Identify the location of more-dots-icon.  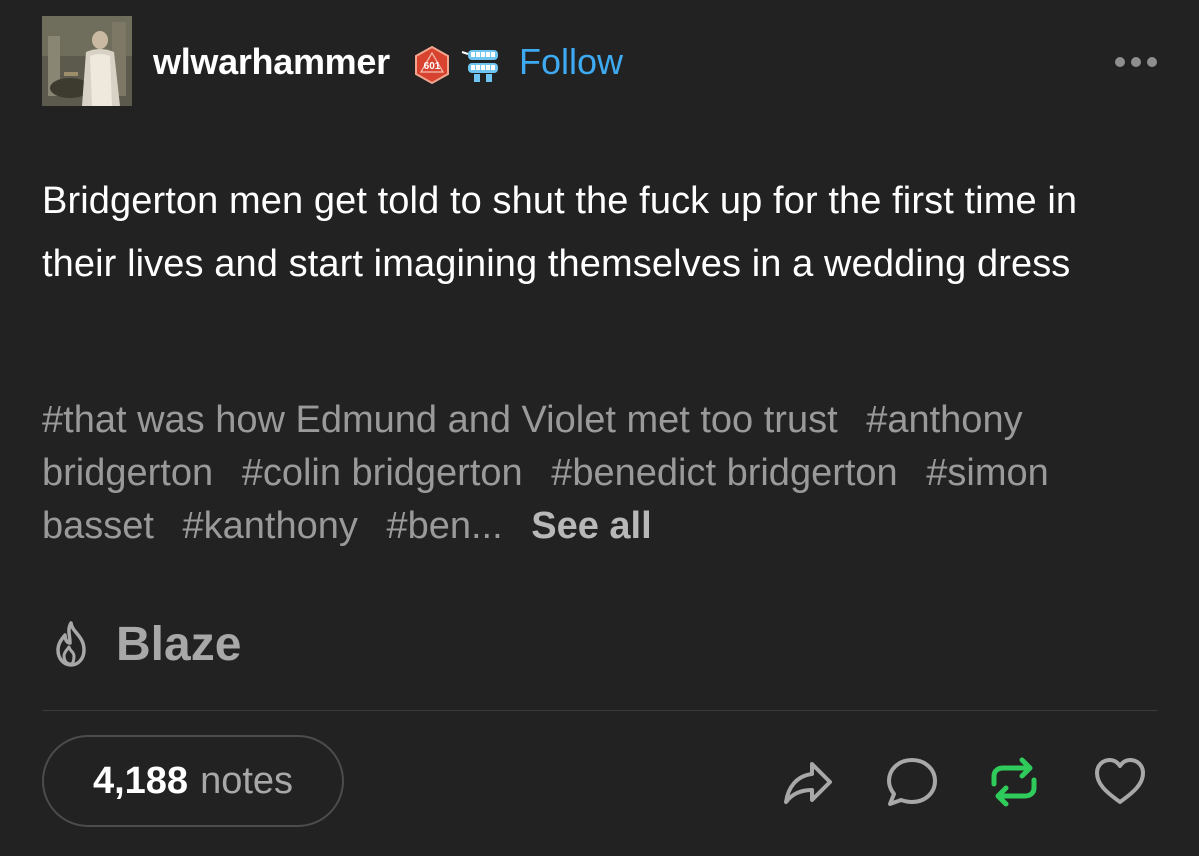
(1136, 60).